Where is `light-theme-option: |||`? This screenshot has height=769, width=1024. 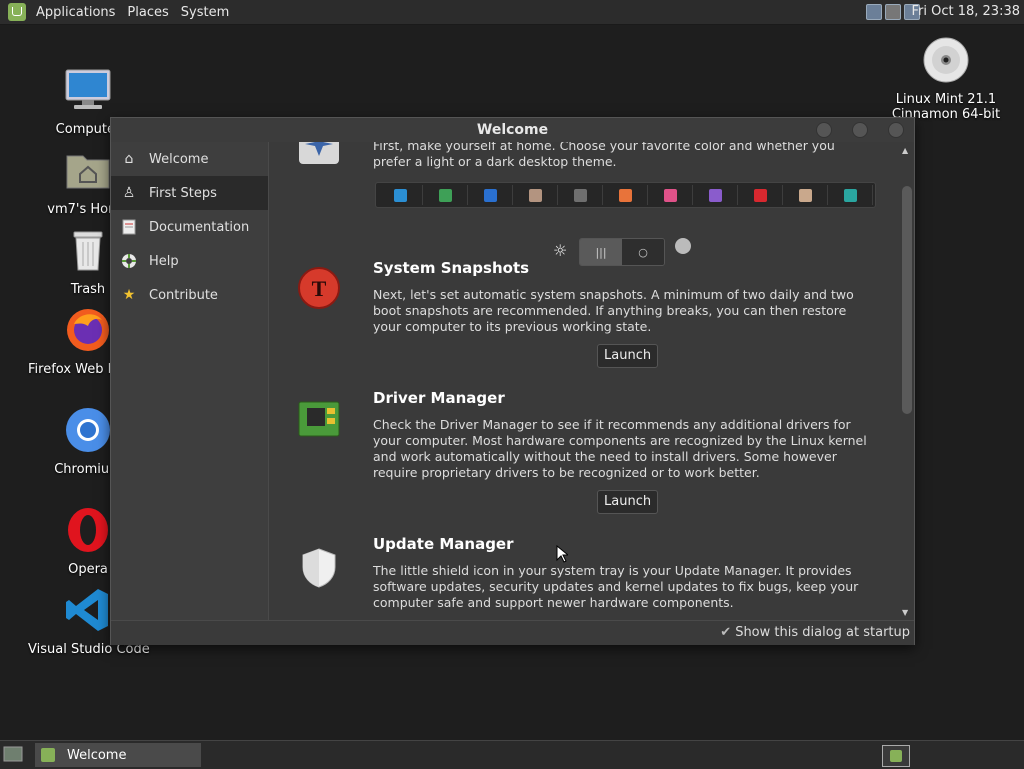 light-theme-option: ||| is located at coordinates (601, 252).